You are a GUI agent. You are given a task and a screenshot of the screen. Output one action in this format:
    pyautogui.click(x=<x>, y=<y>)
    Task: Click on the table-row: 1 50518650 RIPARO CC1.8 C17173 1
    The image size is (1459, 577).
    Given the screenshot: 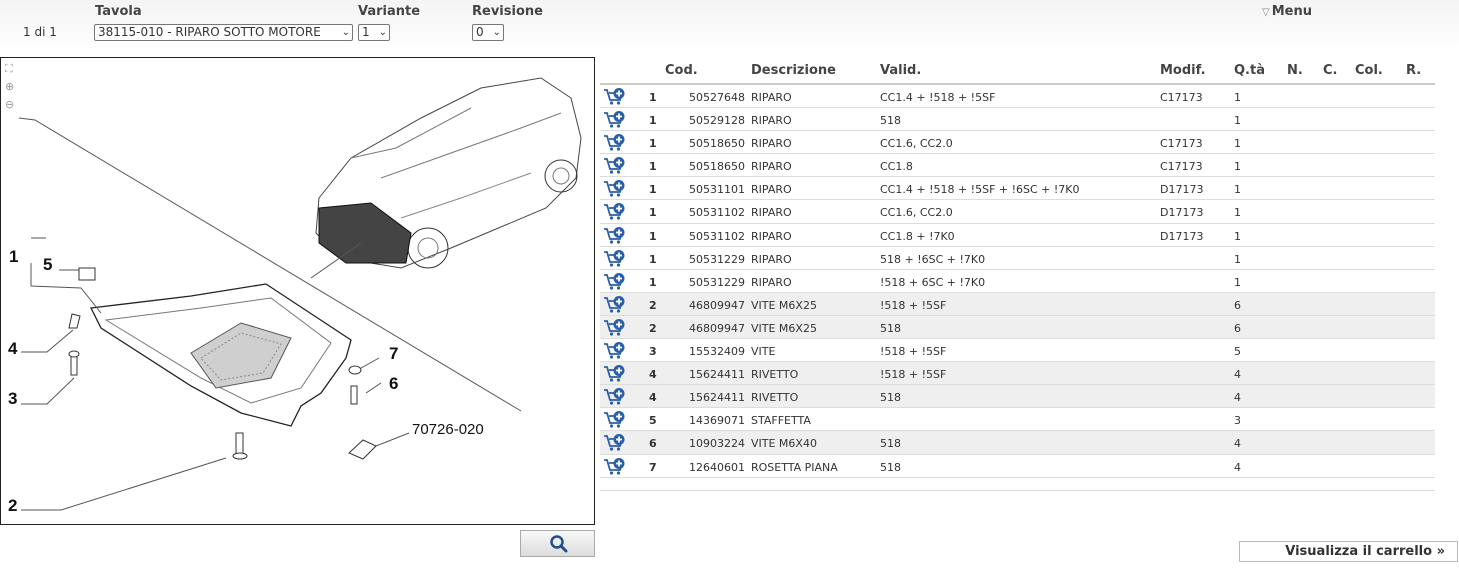 What is the action you would take?
    pyautogui.click(x=1017, y=166)
    